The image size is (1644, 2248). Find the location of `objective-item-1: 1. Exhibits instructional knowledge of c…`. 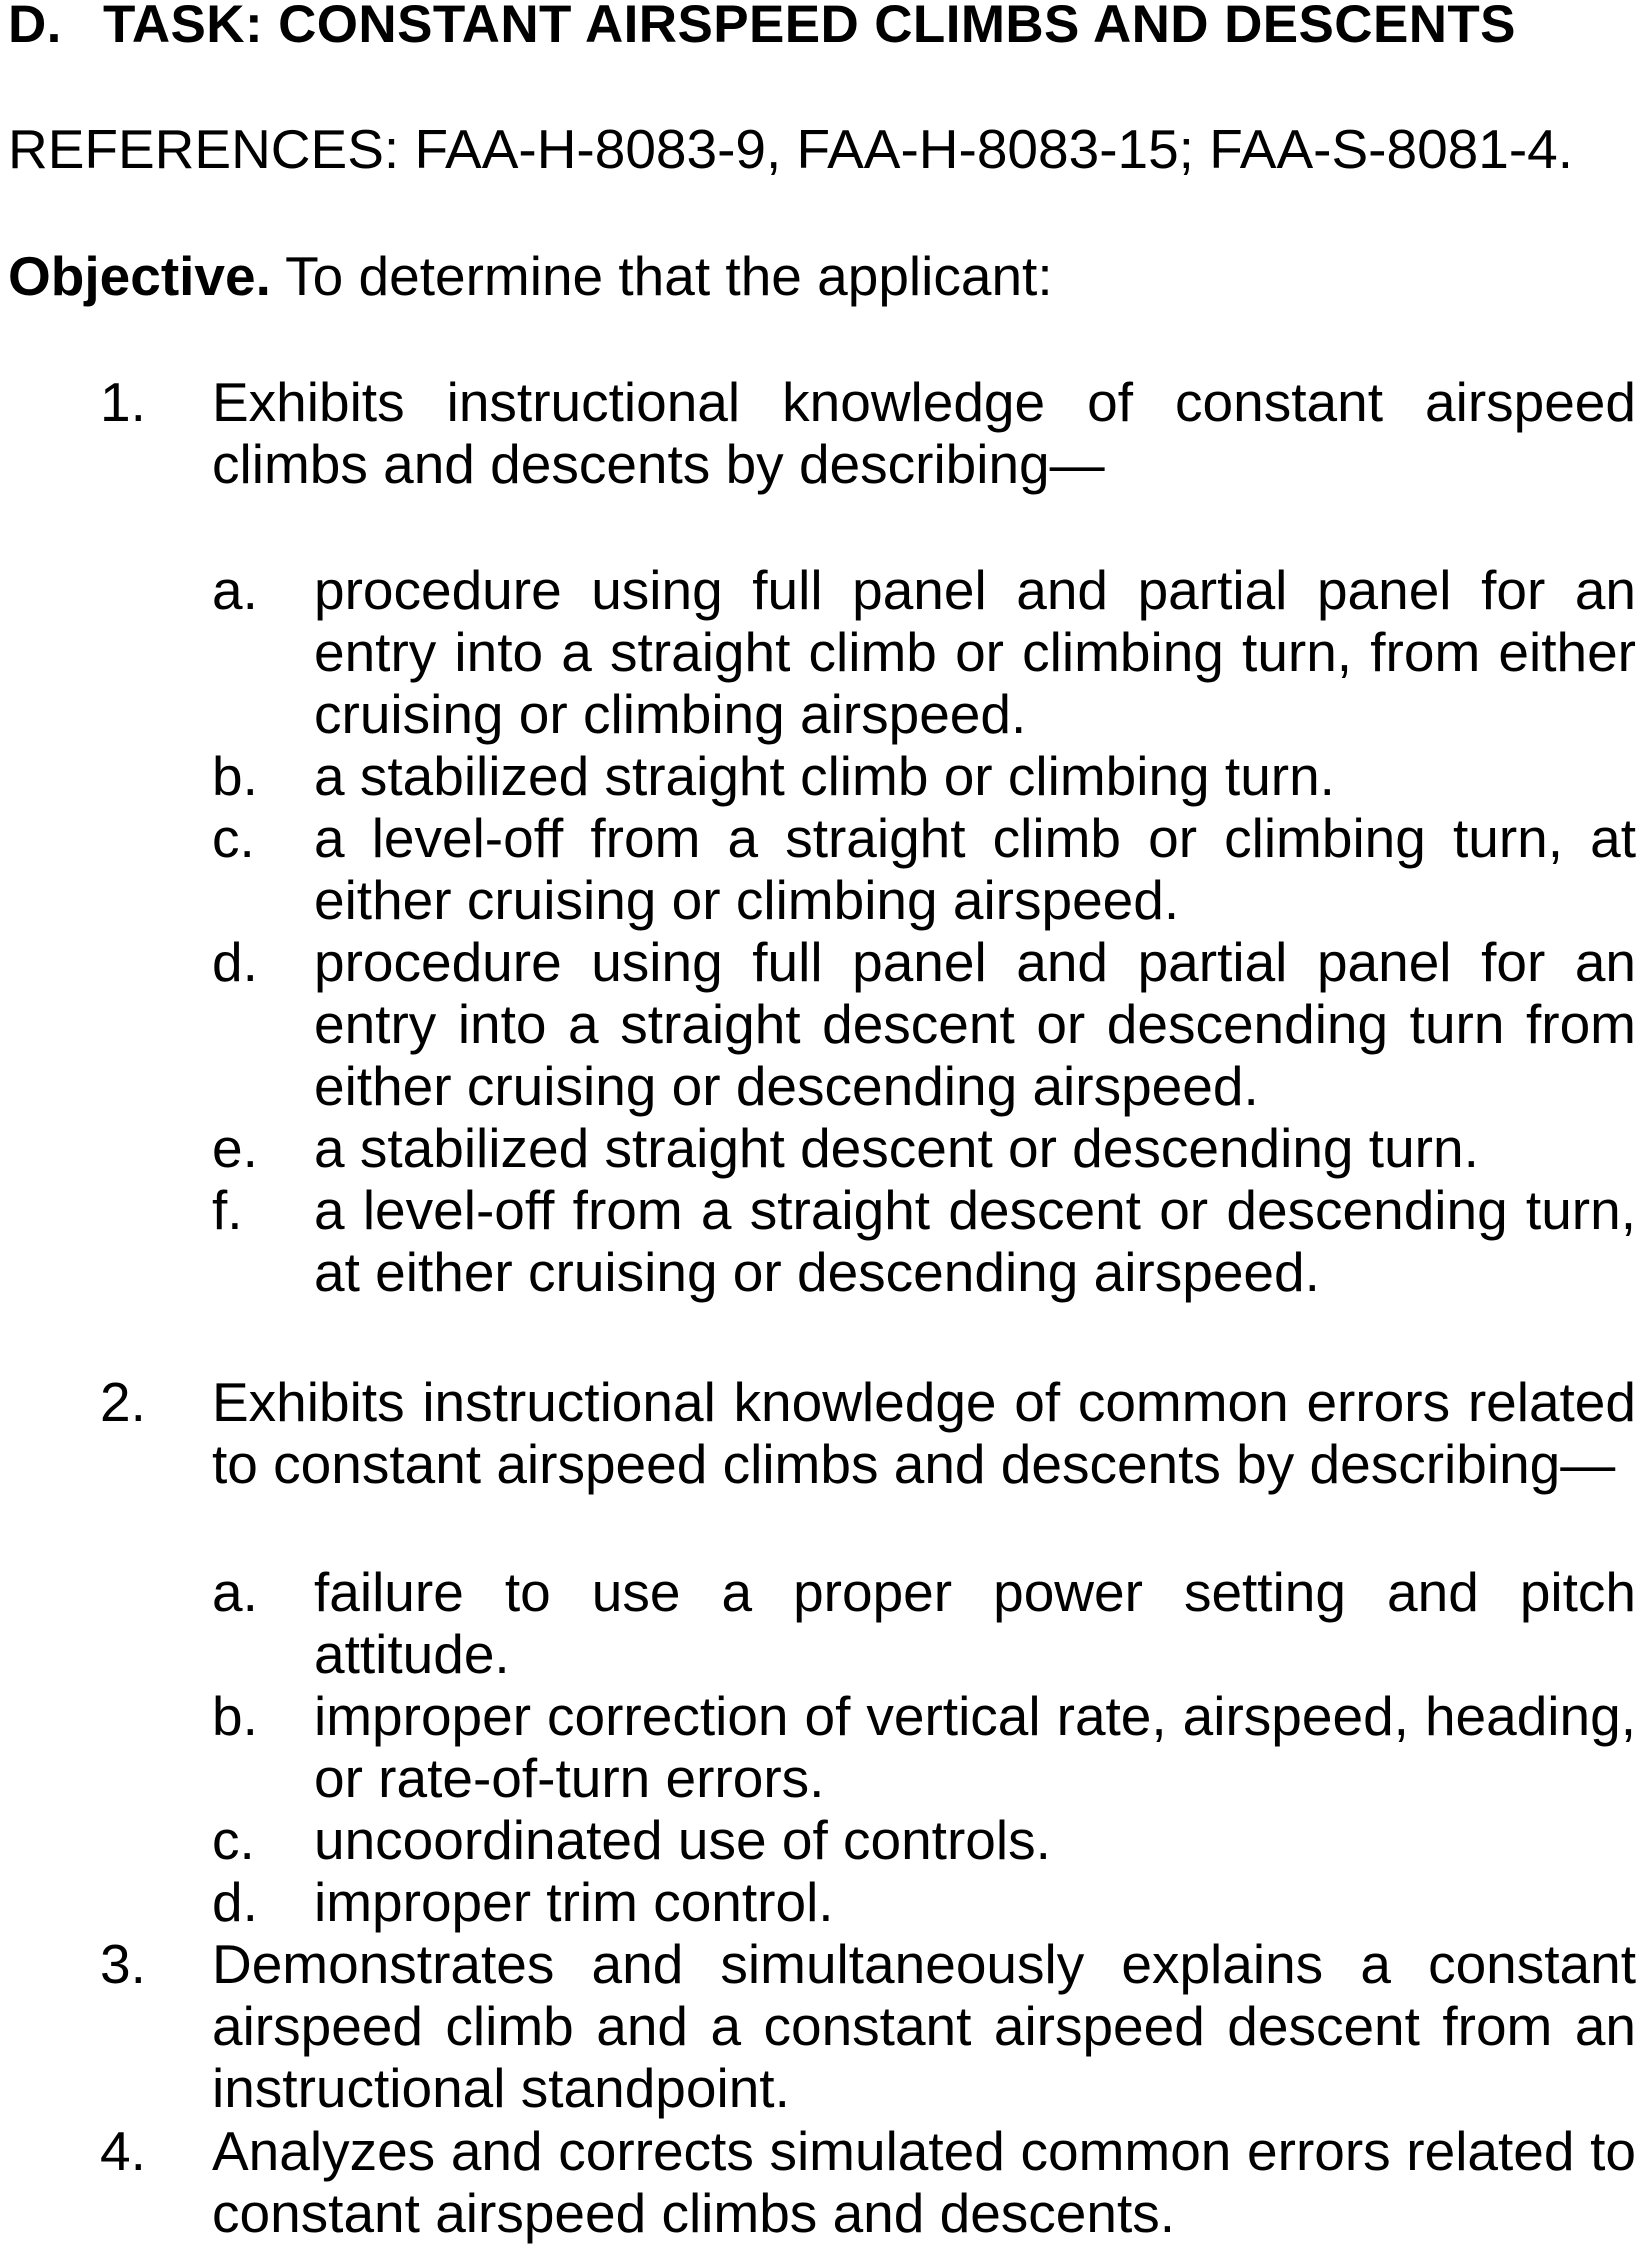

objective-item-1: 1. Exhibits instructional knowledge of c… is located at coordinates (868, 433).